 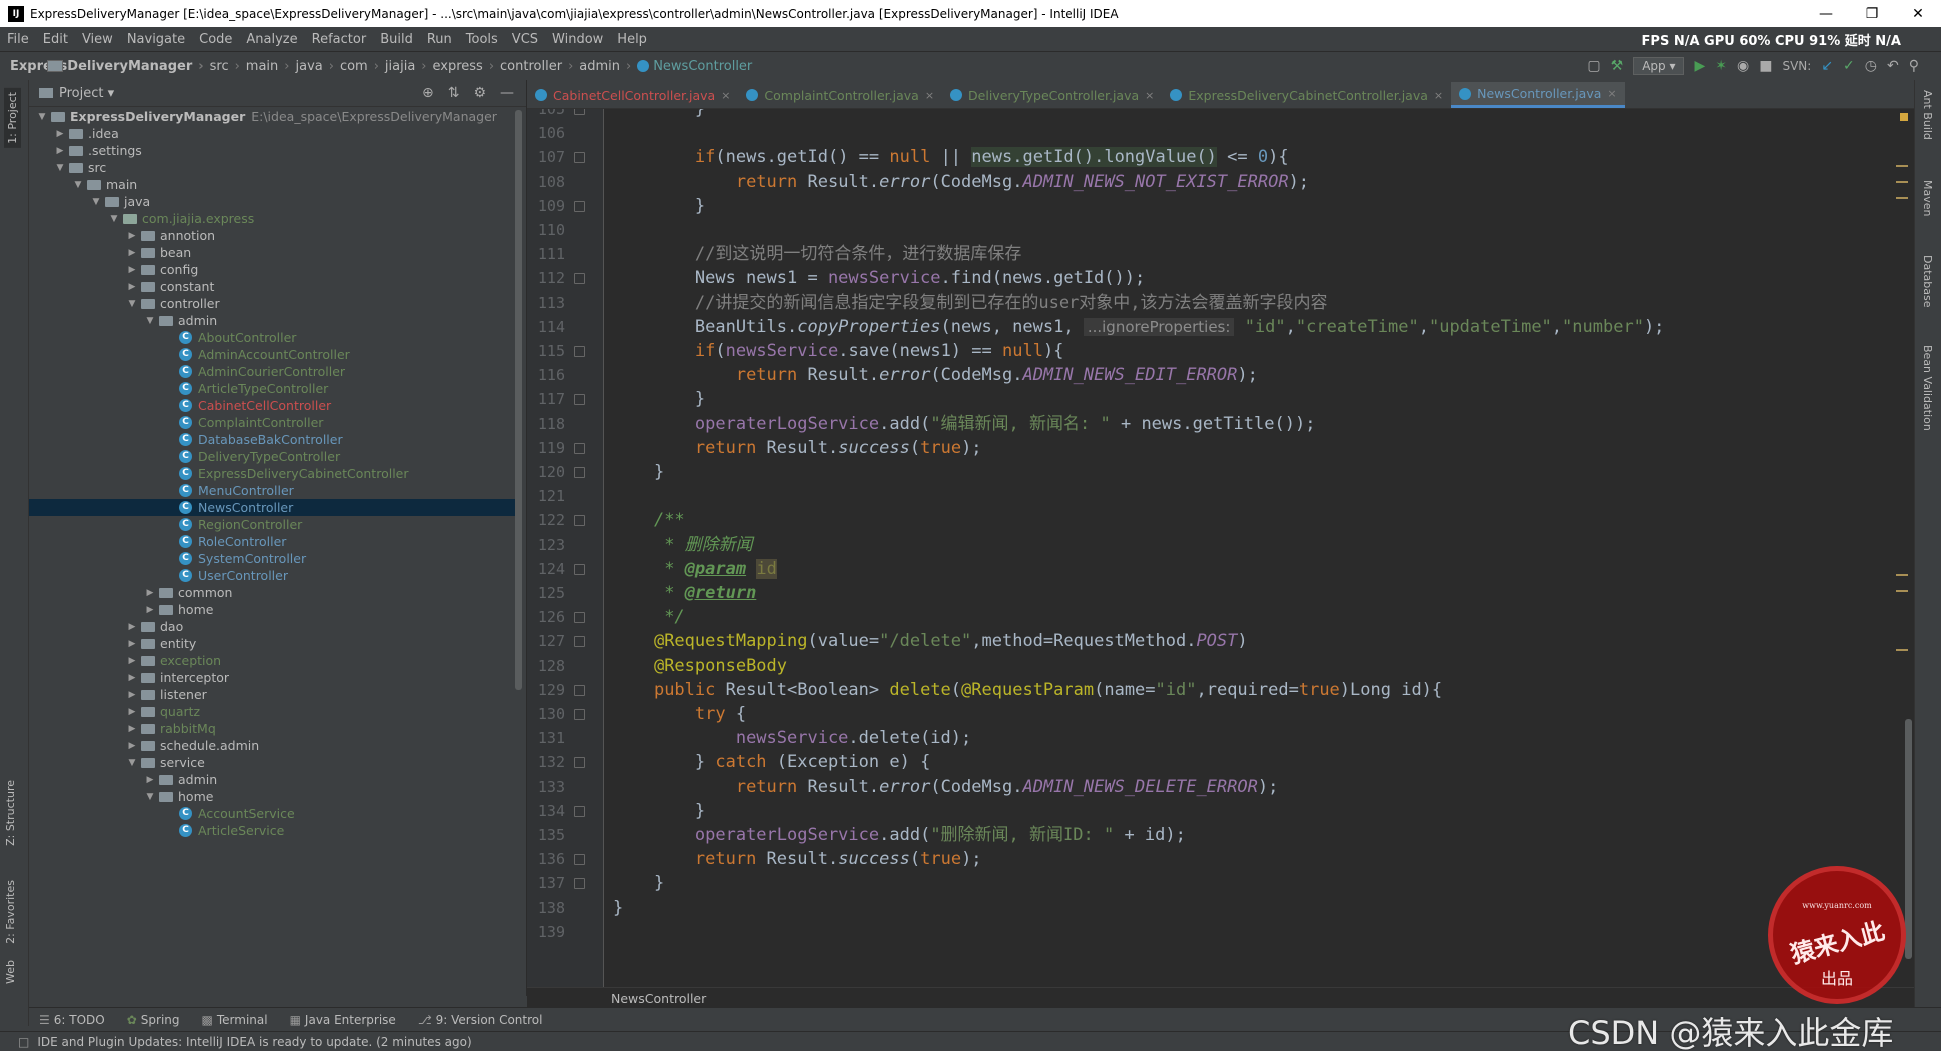 I want to click on crumb-newscontroller: NewsController, so click(x=694, y=66).